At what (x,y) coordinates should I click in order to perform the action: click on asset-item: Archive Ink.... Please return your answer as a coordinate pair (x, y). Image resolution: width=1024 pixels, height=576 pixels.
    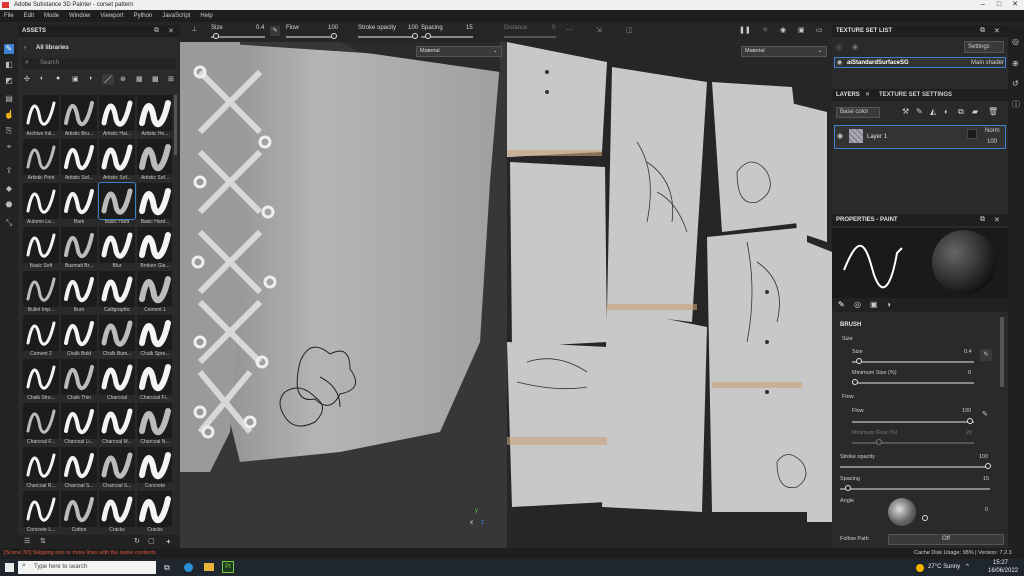
    Looking at the image, I should click on (41, 117).